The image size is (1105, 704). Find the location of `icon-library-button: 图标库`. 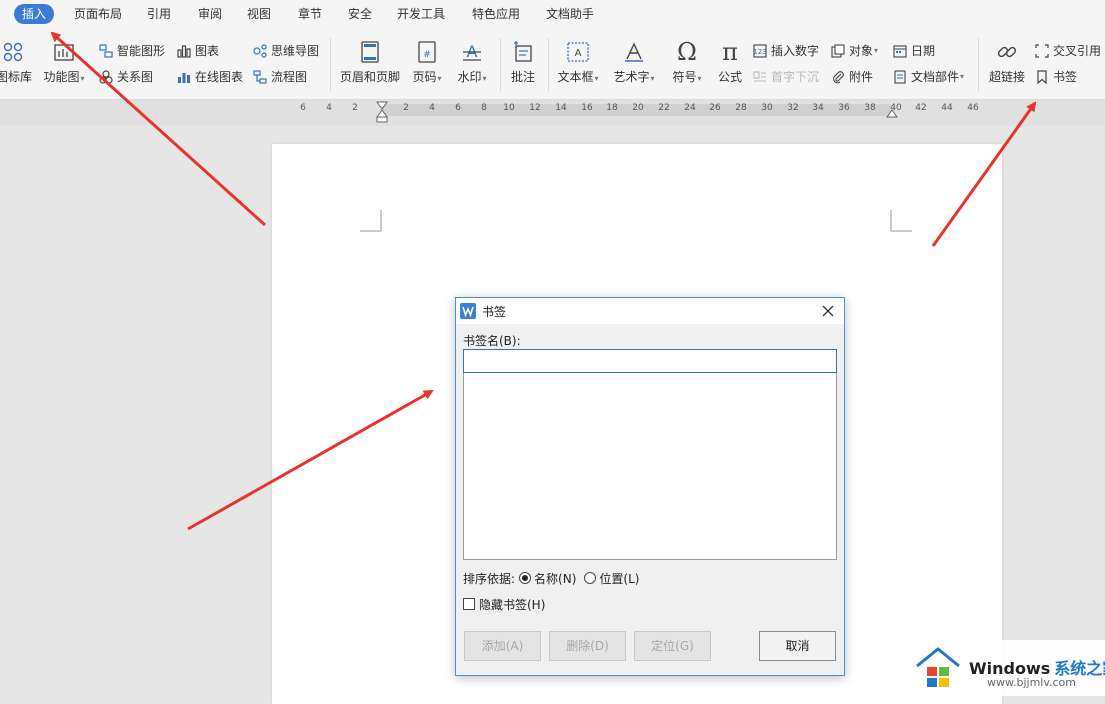

icon-library-button: 图标库 is located at coordinates (17, 64).